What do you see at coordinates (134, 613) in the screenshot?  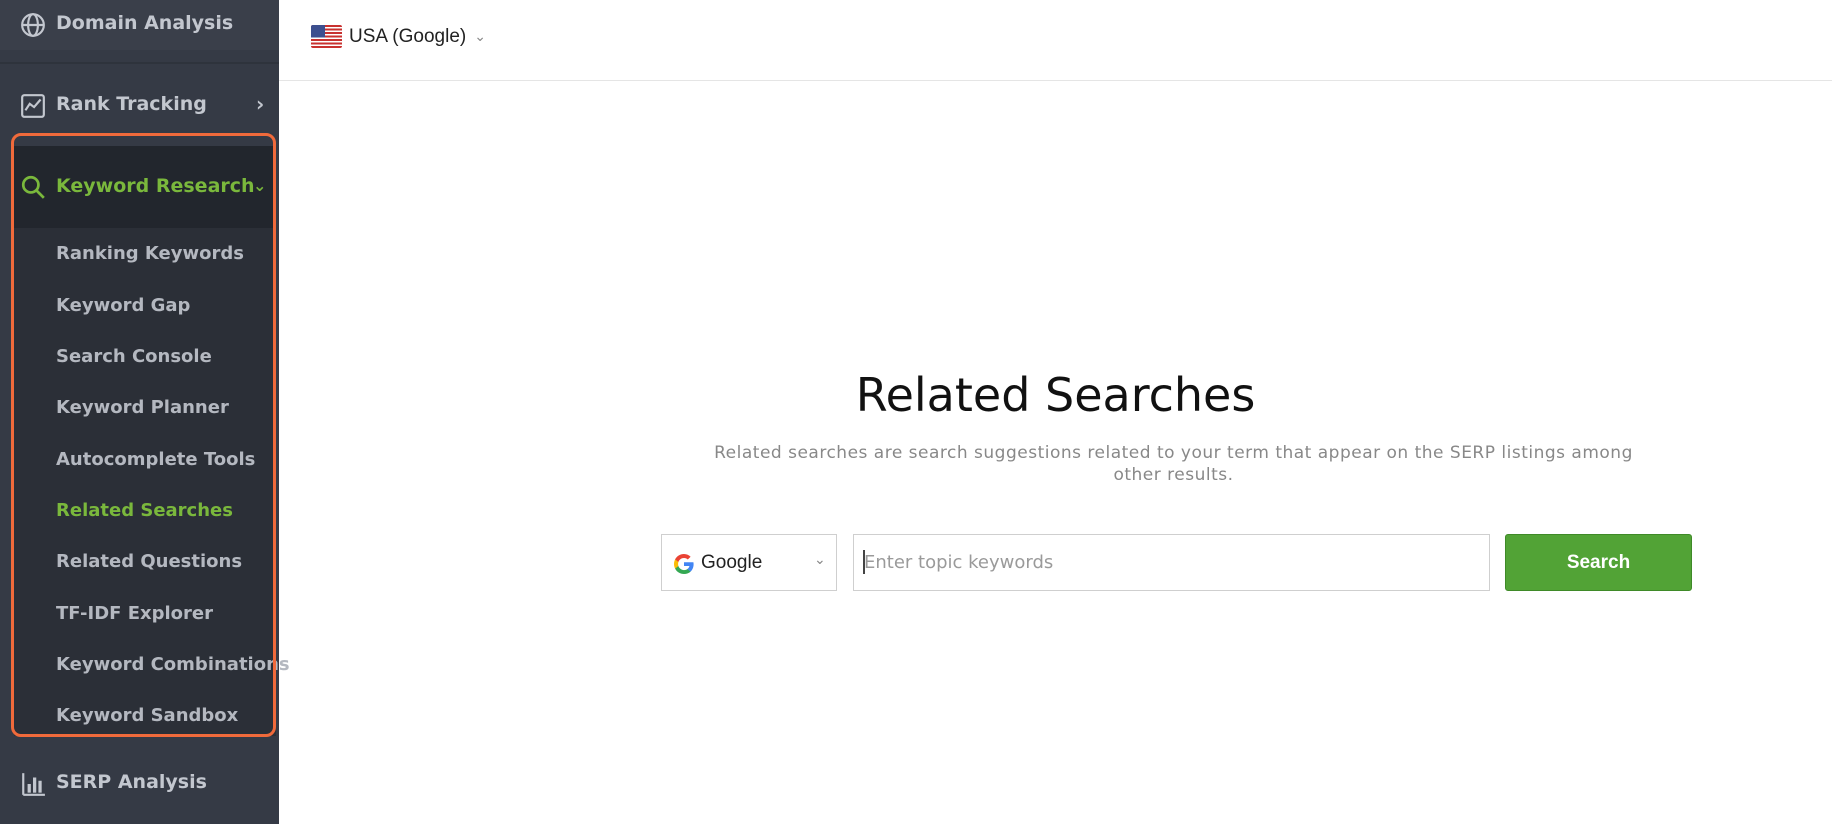 I see `sidebar-item-tf-idf-explorer: TF-IDF Explorer` at bounding box center [134, 613].